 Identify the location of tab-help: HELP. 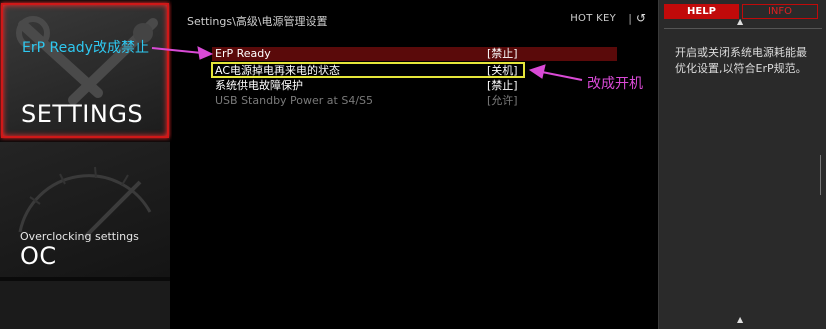
(701, 11).